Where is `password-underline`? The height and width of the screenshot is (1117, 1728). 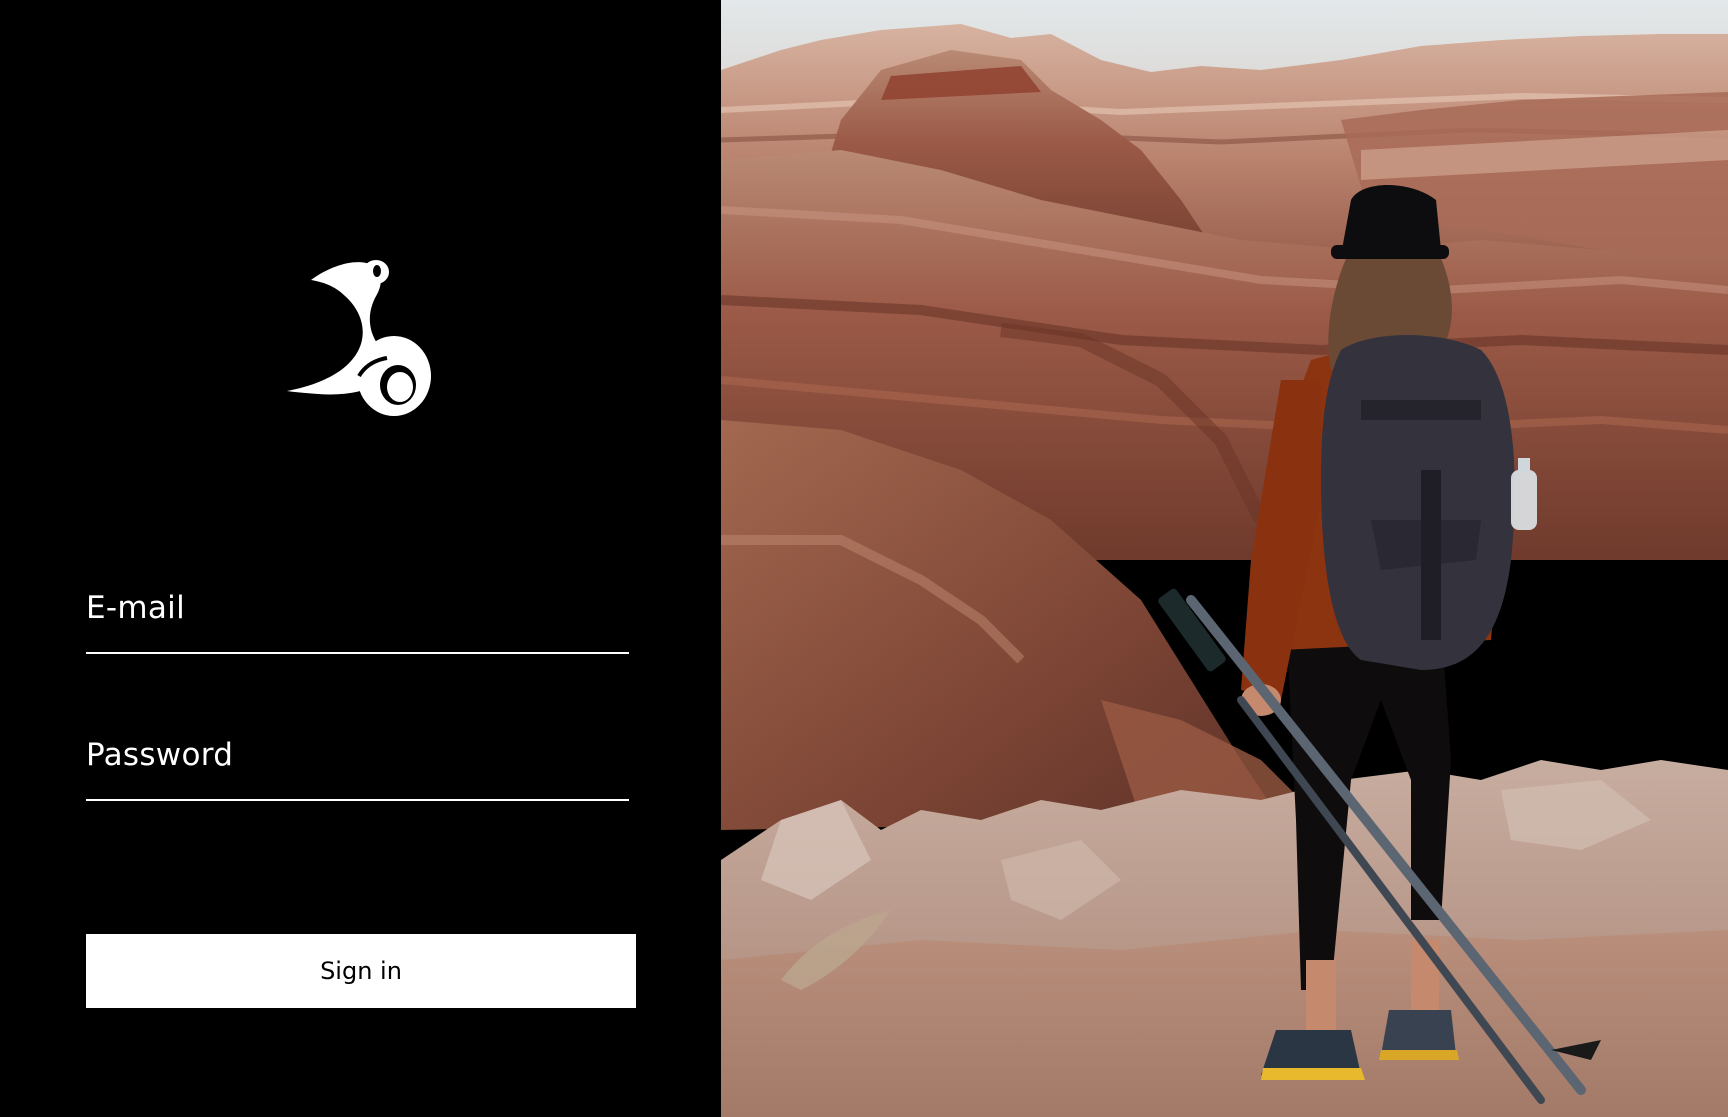
password-underline is located at coordinates (357, 800).